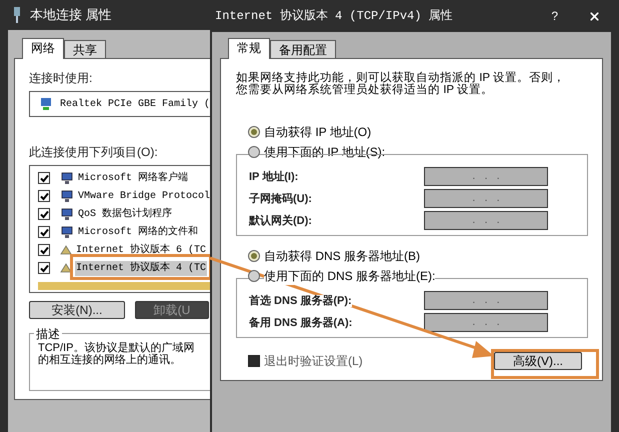  I want to click on list-item: Microsoft 网络客户端, so click(133, 178).